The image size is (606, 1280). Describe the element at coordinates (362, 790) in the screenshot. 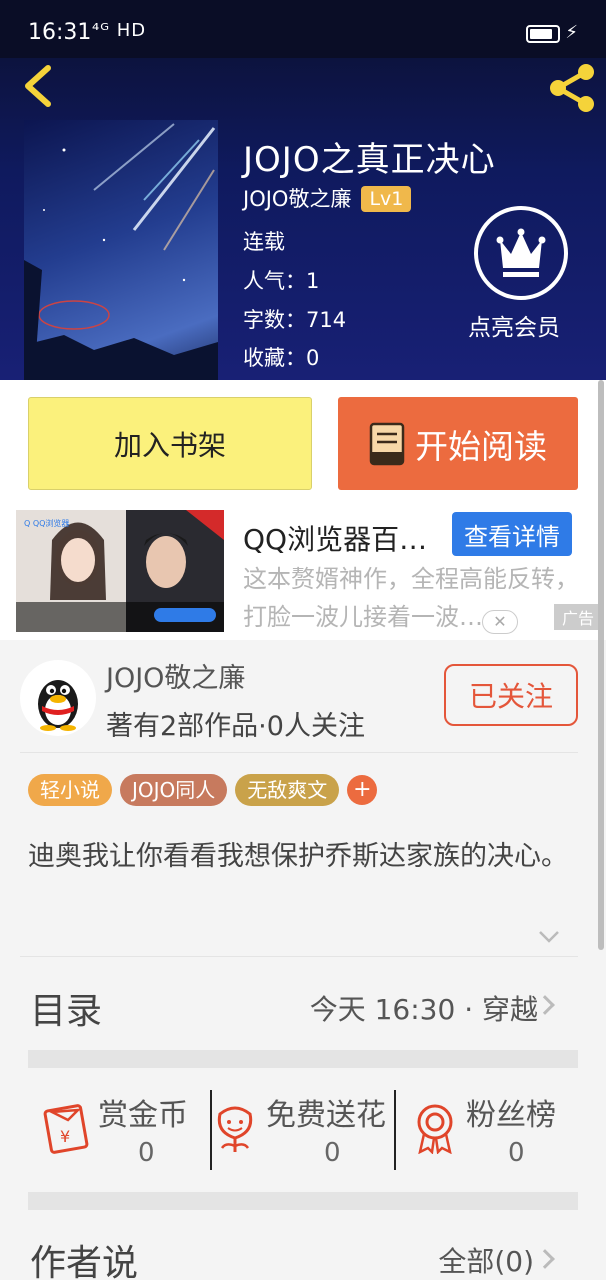

I see `add-tag-button: +` at that location.